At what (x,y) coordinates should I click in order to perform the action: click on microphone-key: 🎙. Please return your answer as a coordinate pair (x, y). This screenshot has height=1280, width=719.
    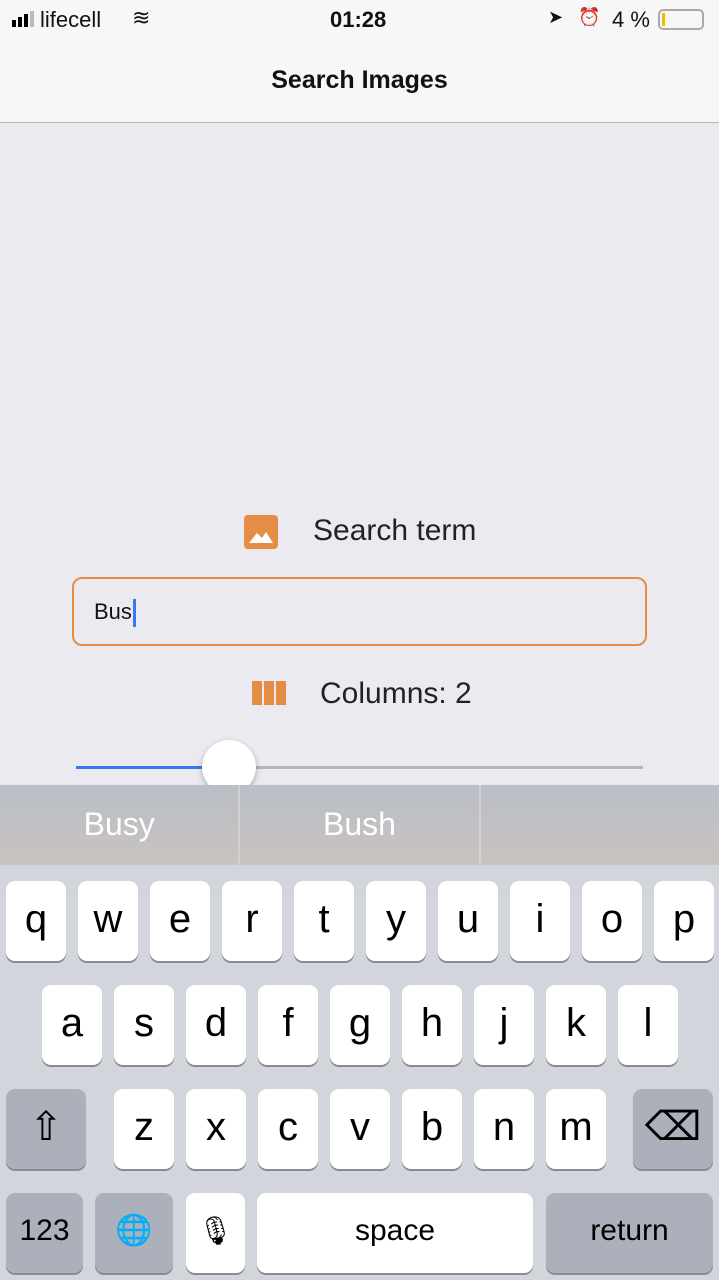
    Looking at the image, I should click on (215, 1233).